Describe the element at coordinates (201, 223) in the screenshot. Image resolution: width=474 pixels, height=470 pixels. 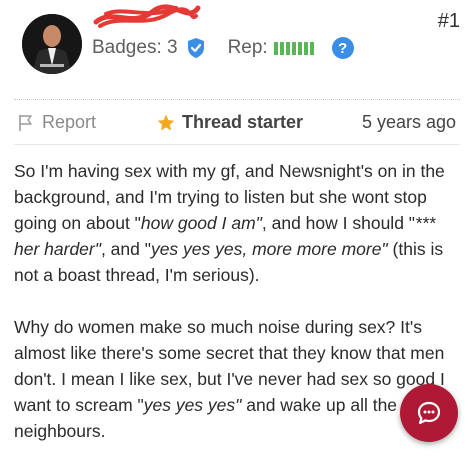
I see `quoted-text: how good I am"` at that location.